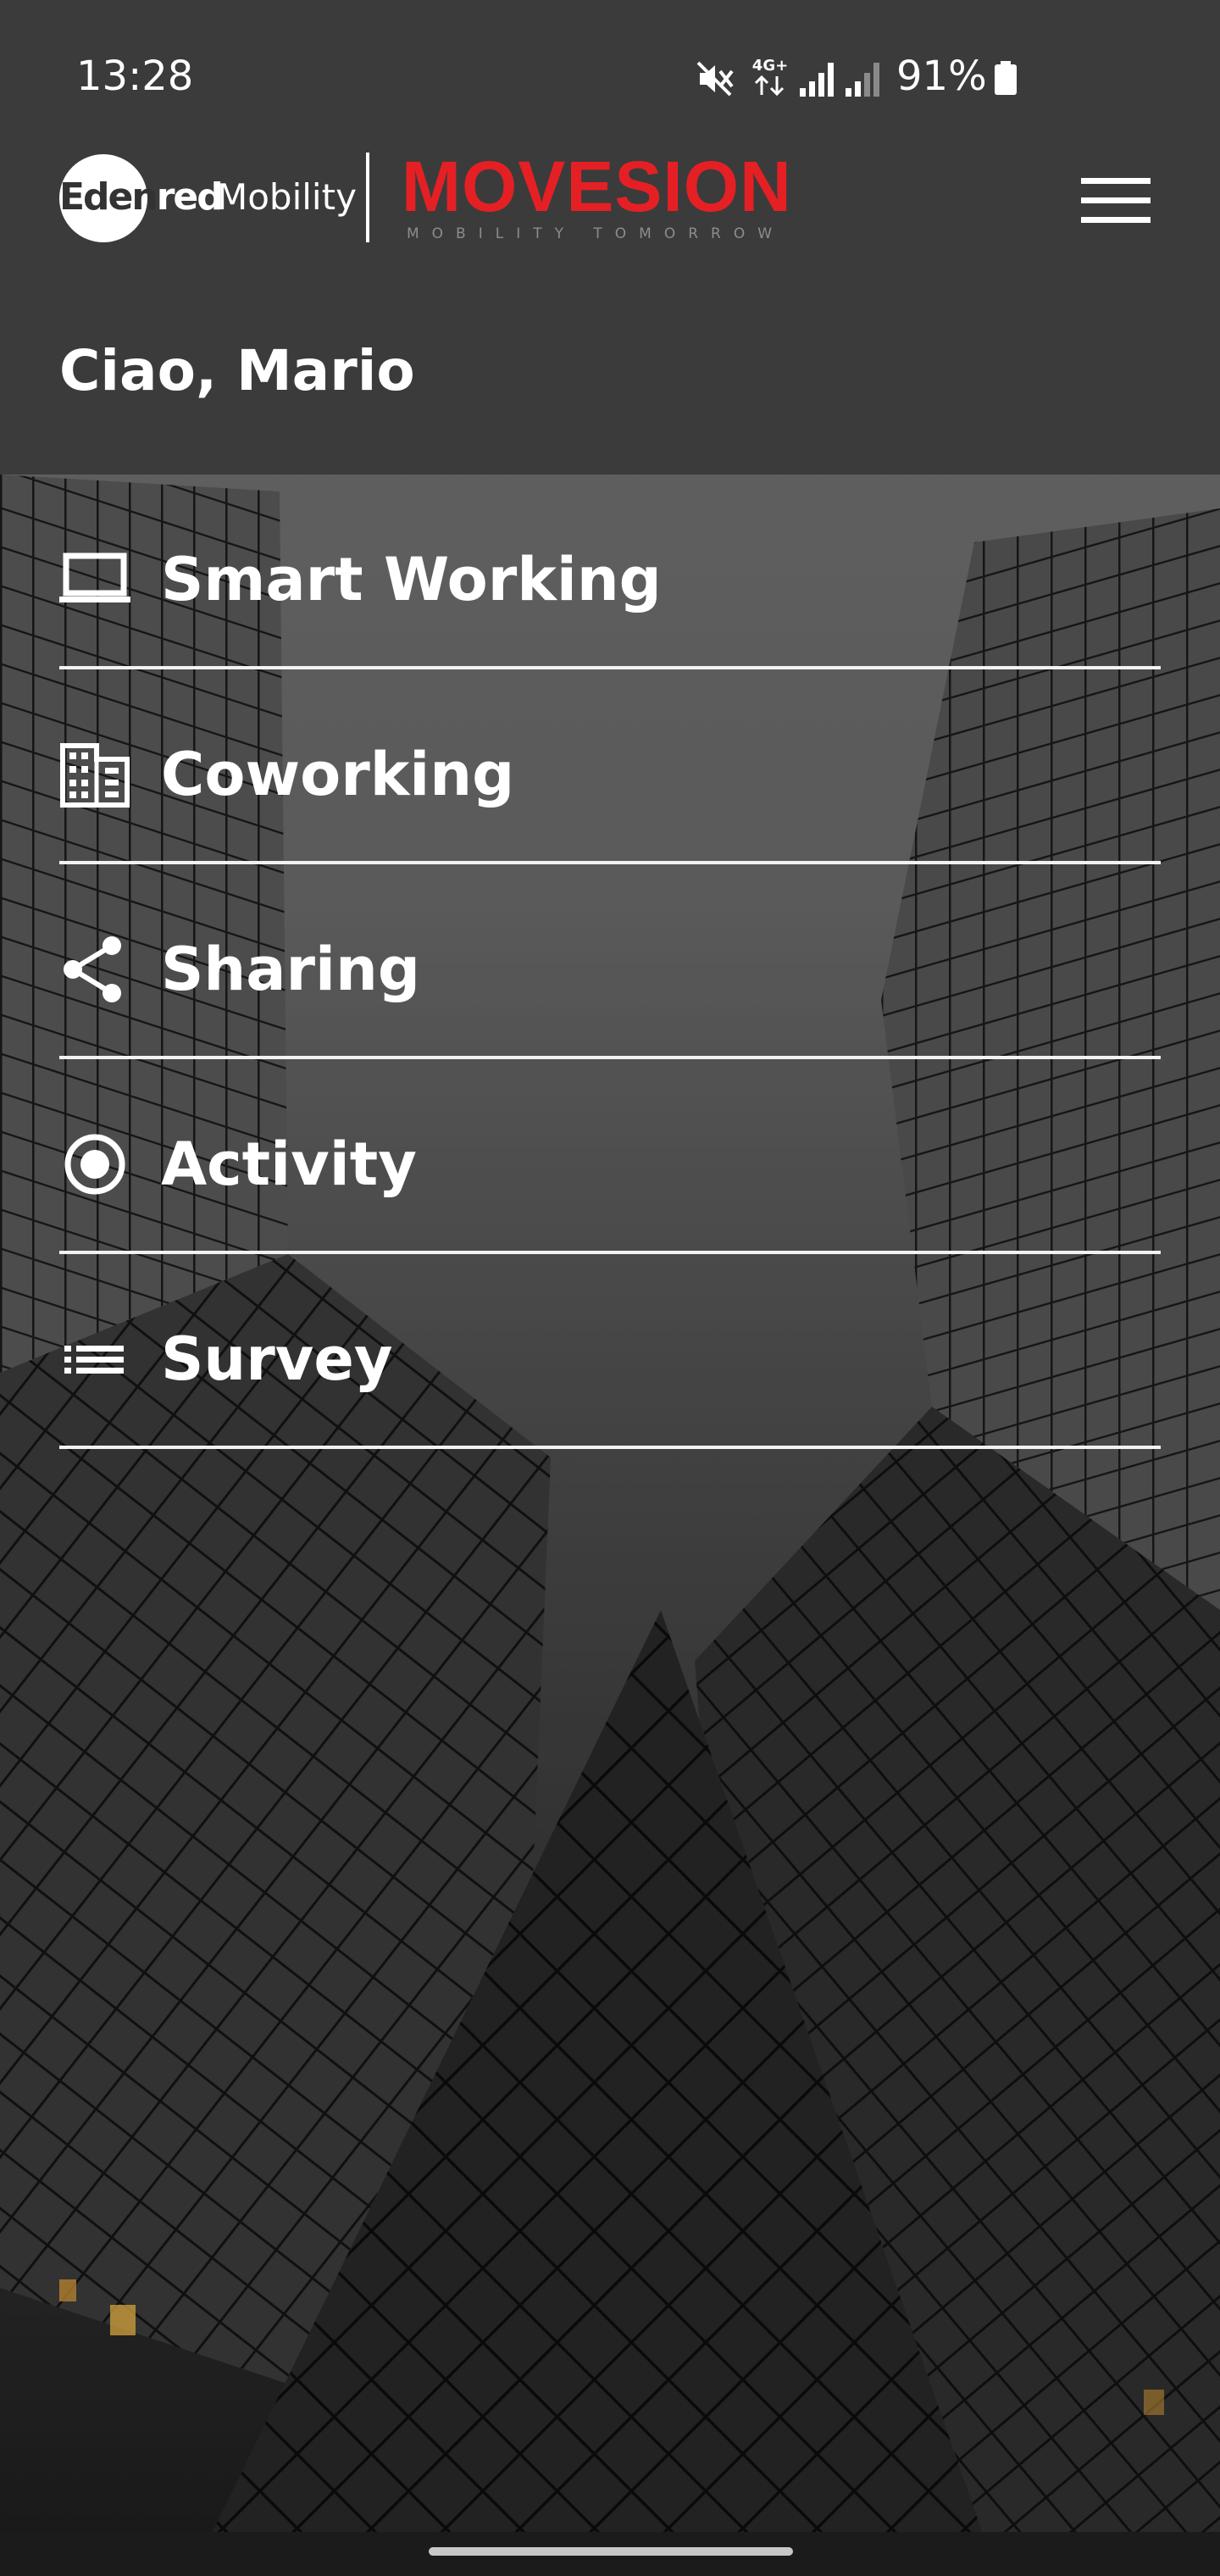 The height and width of the screenshot is (2576, 1220). I want to click on greeting-title: Ciao, Mario, so click(237, 370).